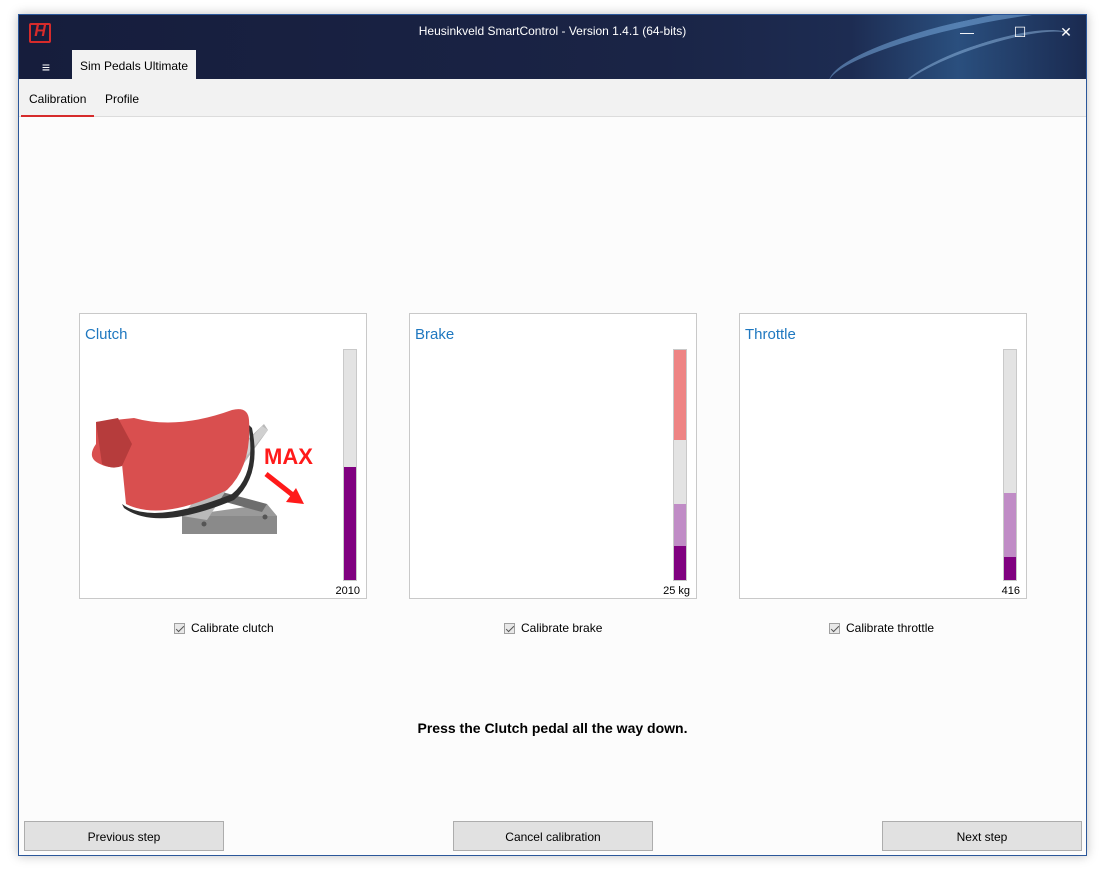 The image size is (1105, 878). Describe the element at coordinates (770, 334) in the screenshot. I see `throttle-title: Throttle` at that location.